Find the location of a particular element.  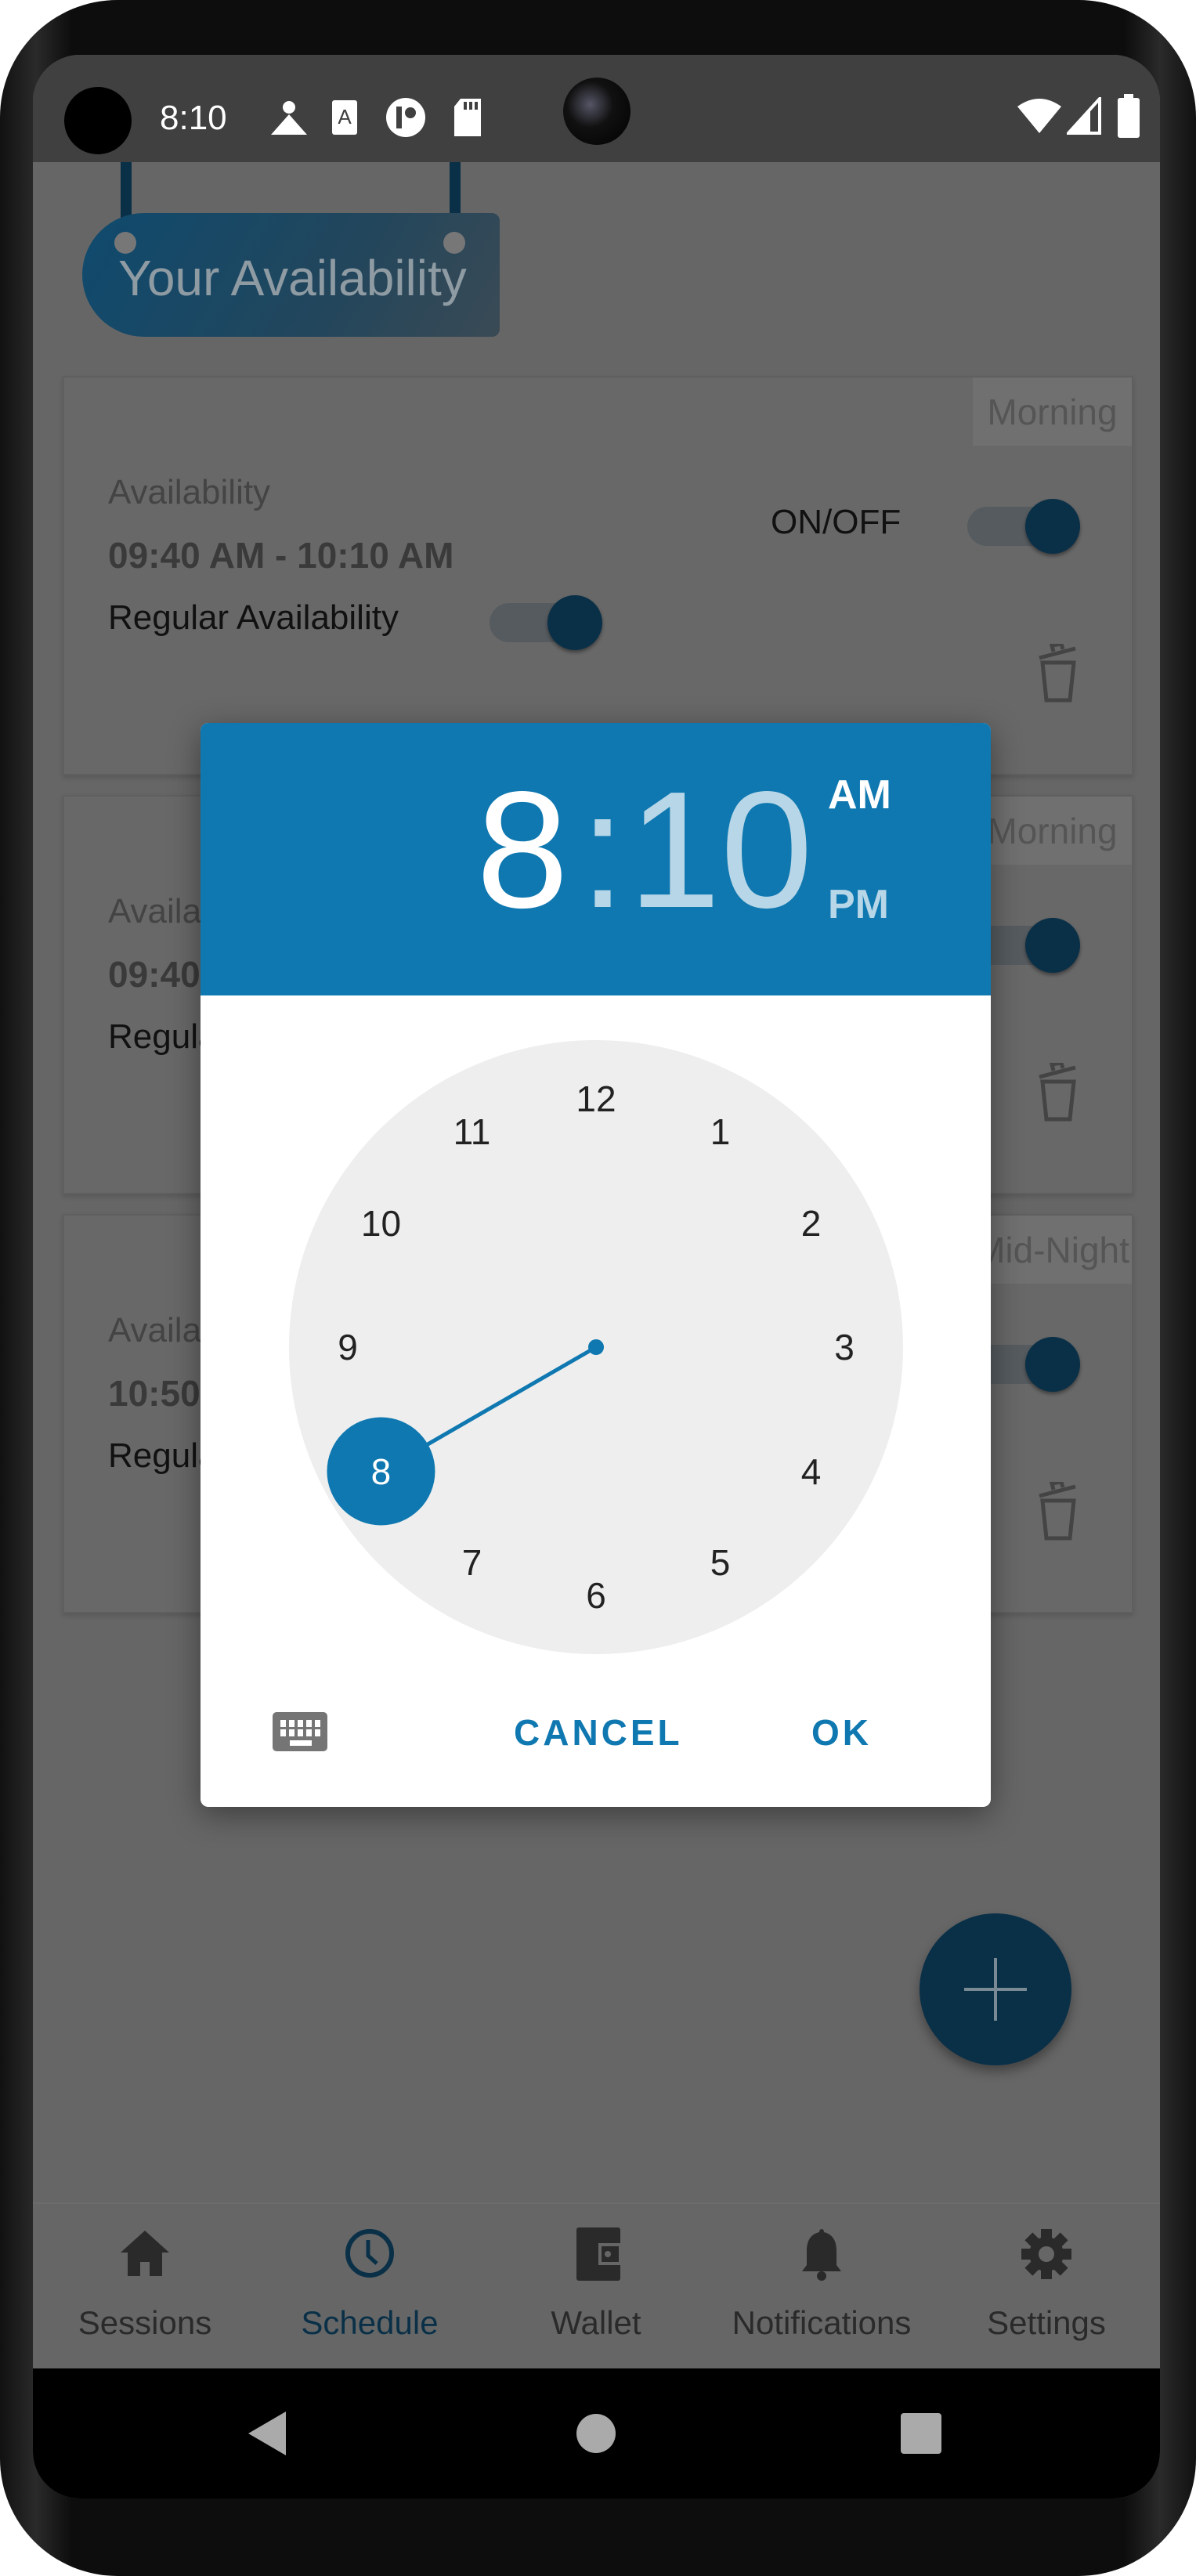

wifi-icon is located at coordinates (1039, 116).